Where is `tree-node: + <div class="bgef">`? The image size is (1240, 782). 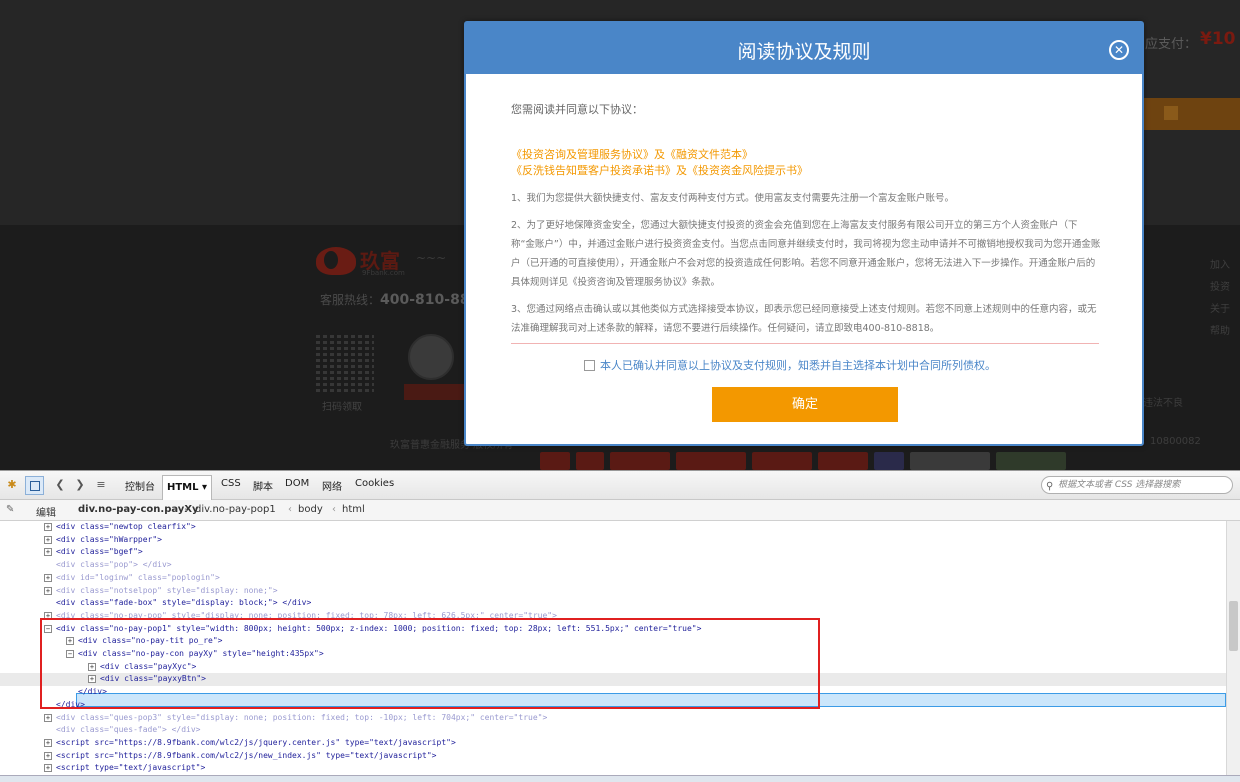 tree-node: + <div class="bgef"> is located at coordinates (613, 552).